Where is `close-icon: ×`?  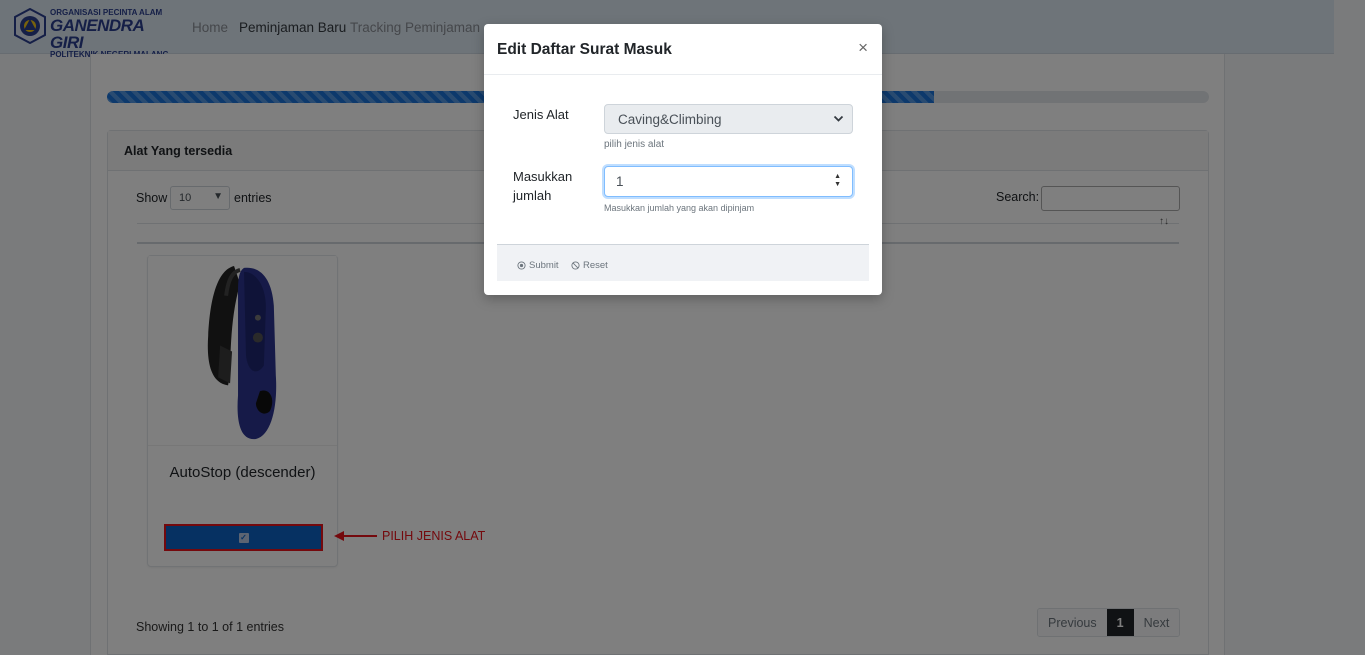 close-icon: × is located at coordinates (863, 47).